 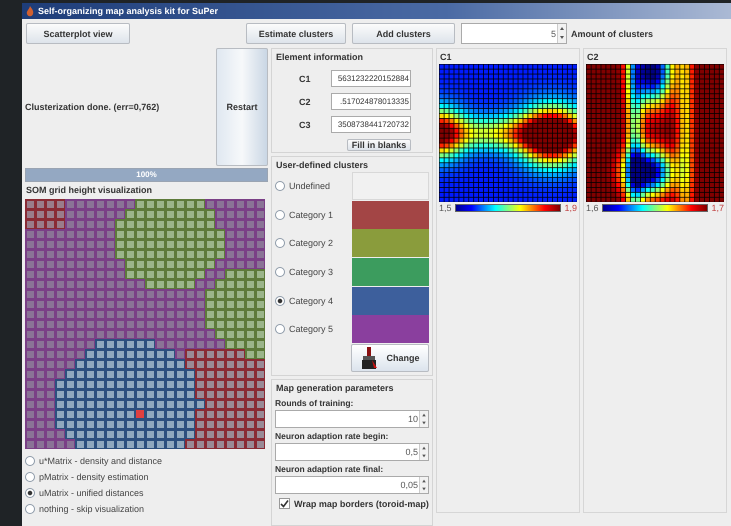 What do you see at coordinates (371, 101) in the screenshot?
I see `input-field: .517024878013335` at bounding box center [371, 101].